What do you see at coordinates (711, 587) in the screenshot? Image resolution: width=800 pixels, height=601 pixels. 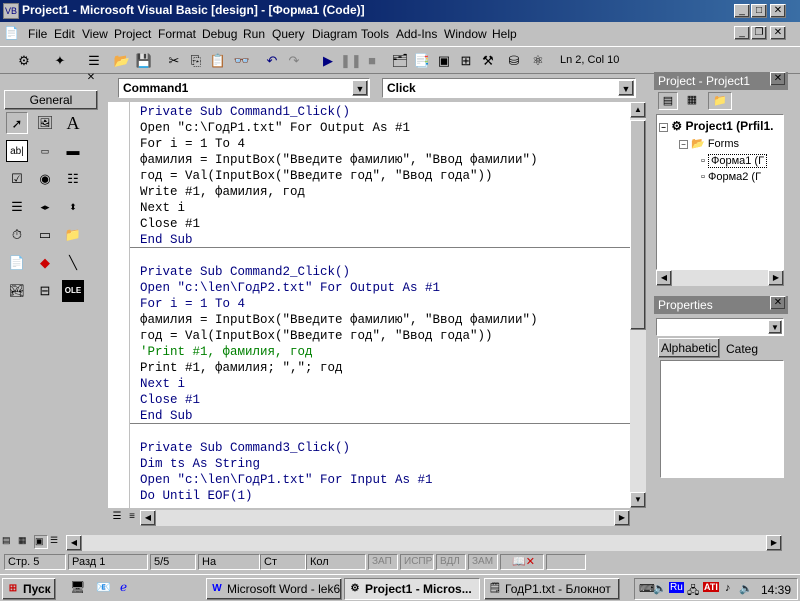 I see `tray-ati-icon: ATI` at bounding box center [711, 587].